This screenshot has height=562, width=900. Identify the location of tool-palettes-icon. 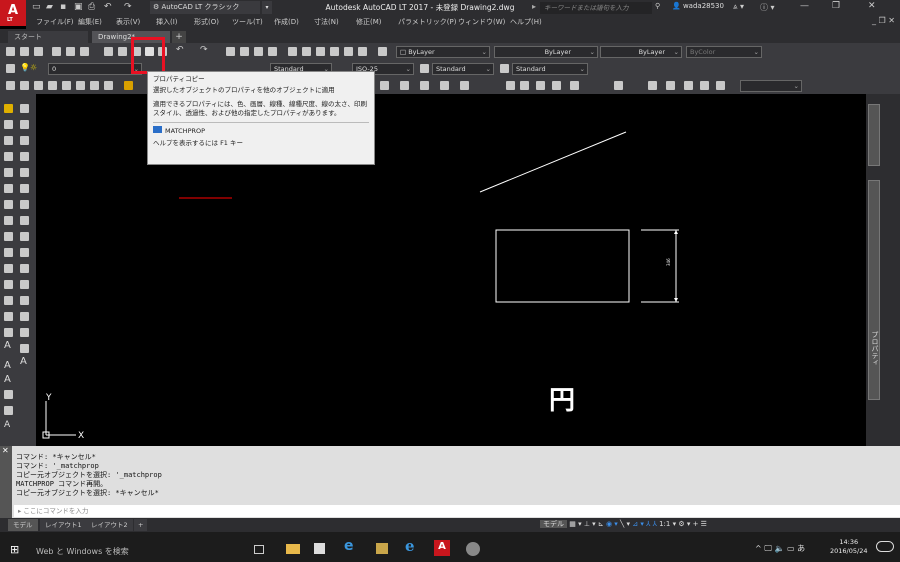
(320, 51).